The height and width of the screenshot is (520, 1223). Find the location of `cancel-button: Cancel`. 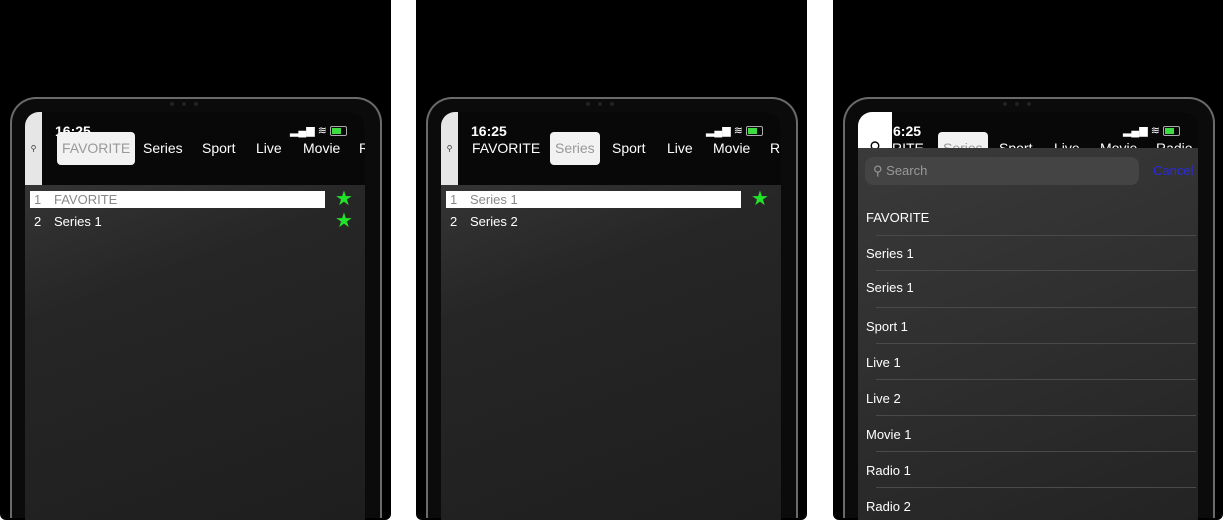

cancel-button: Cancel is located at coordinates (1173, 170).